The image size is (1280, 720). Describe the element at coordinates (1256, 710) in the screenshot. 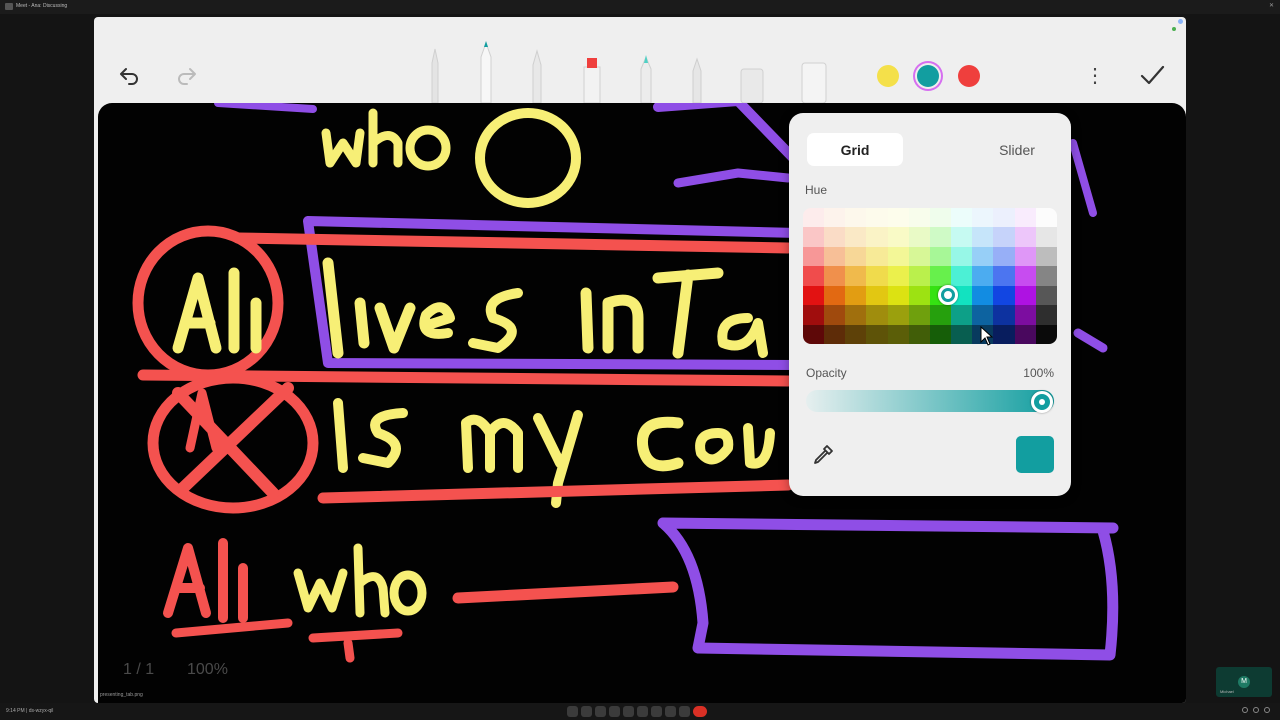

I see `people-panel-icon` at that location.